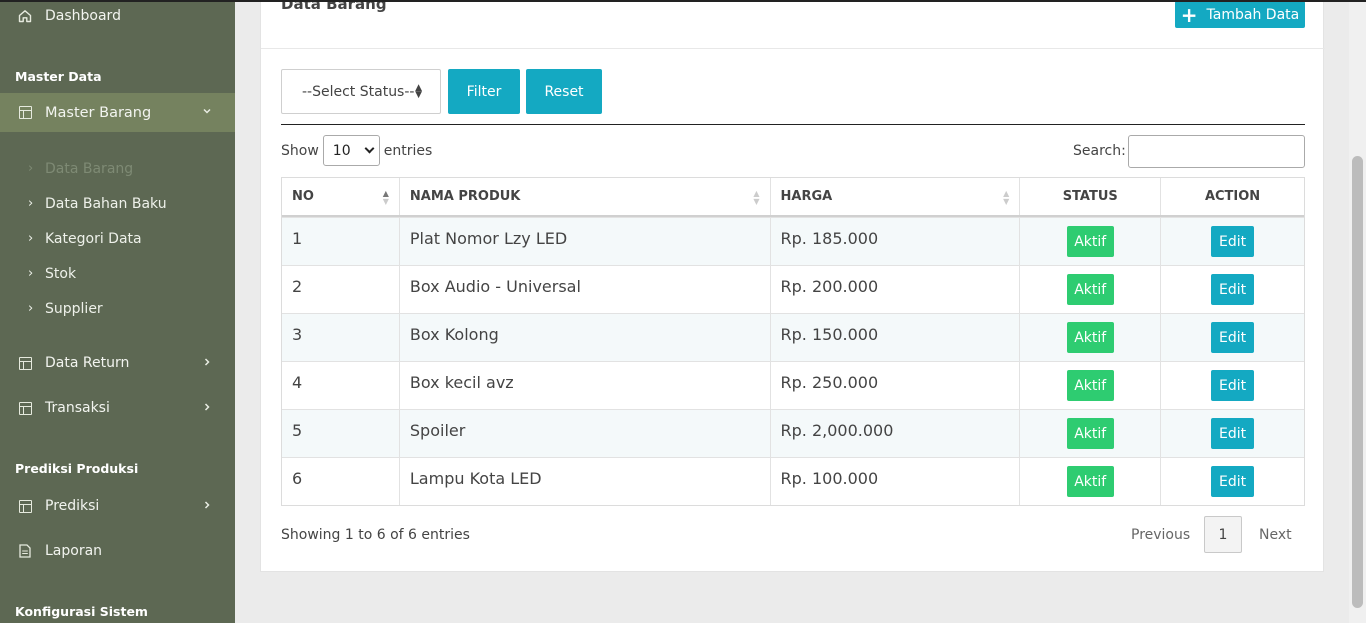 This screenshot has height=623, width=1366. I want to click on sidebar-item-label: Laporan, so click(74, 551).